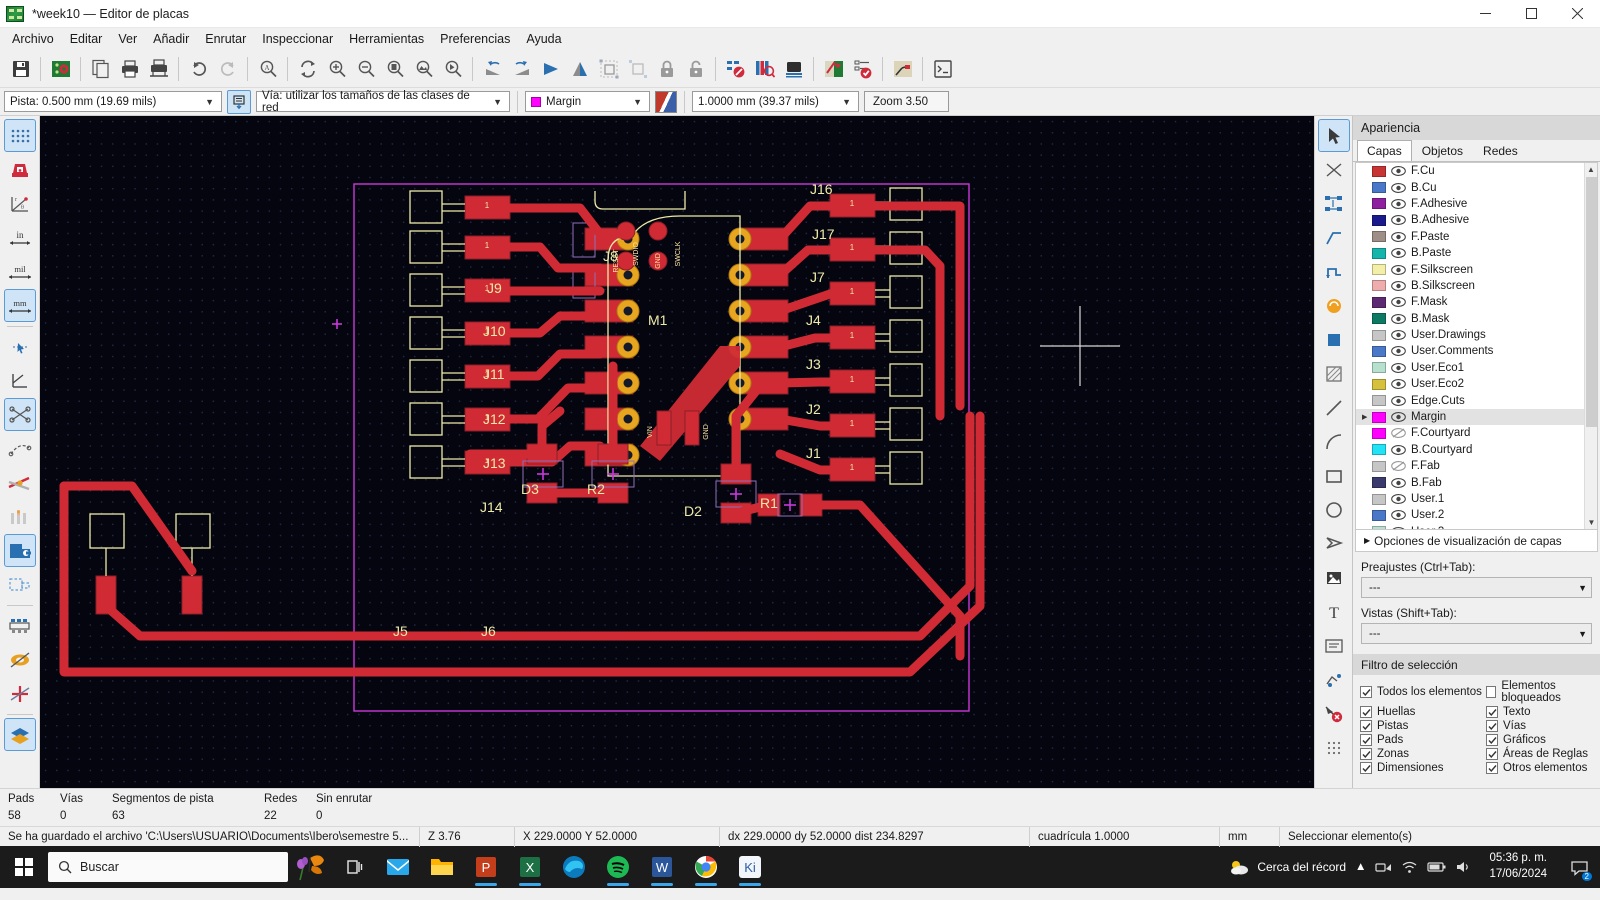 This screenshot has width=1600, height=900. What do you see at coordinates (706, 867) in the screenshot?
I see `chrome-icon` at bounding box center [706, 867].